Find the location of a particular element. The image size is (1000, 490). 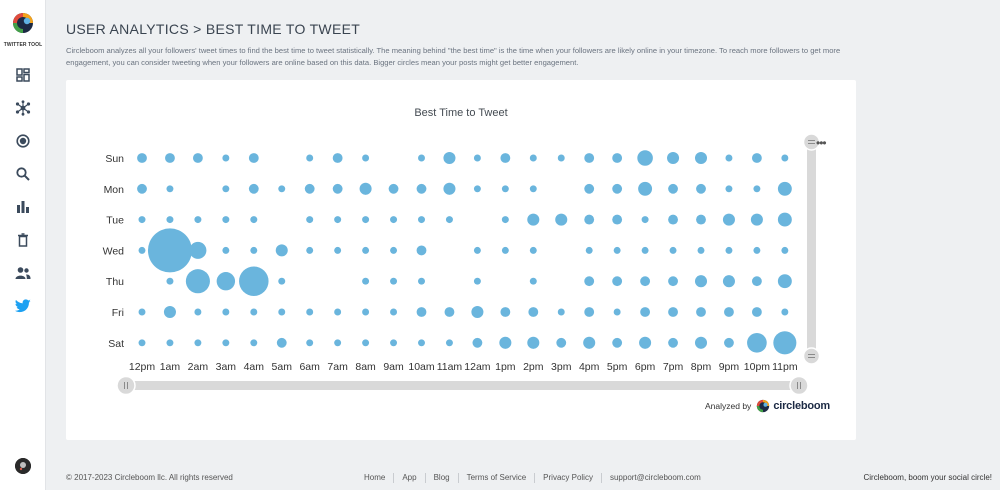

chart-menu-button: ••• is located at coordinates (821, 143).